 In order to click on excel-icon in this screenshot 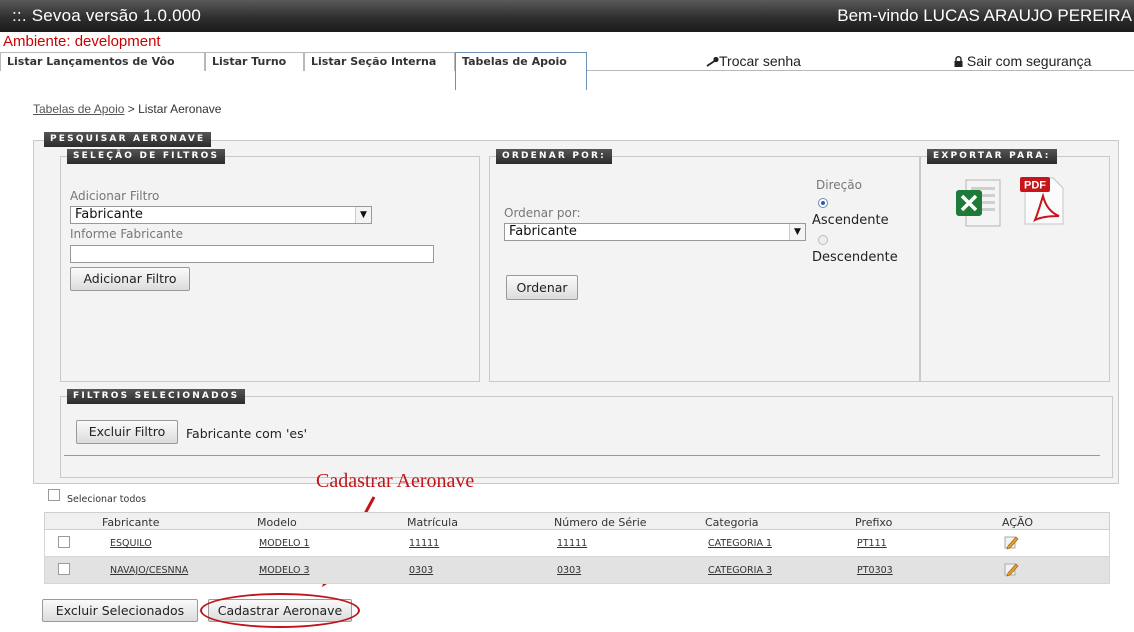, I will do `click(977, 203)`.